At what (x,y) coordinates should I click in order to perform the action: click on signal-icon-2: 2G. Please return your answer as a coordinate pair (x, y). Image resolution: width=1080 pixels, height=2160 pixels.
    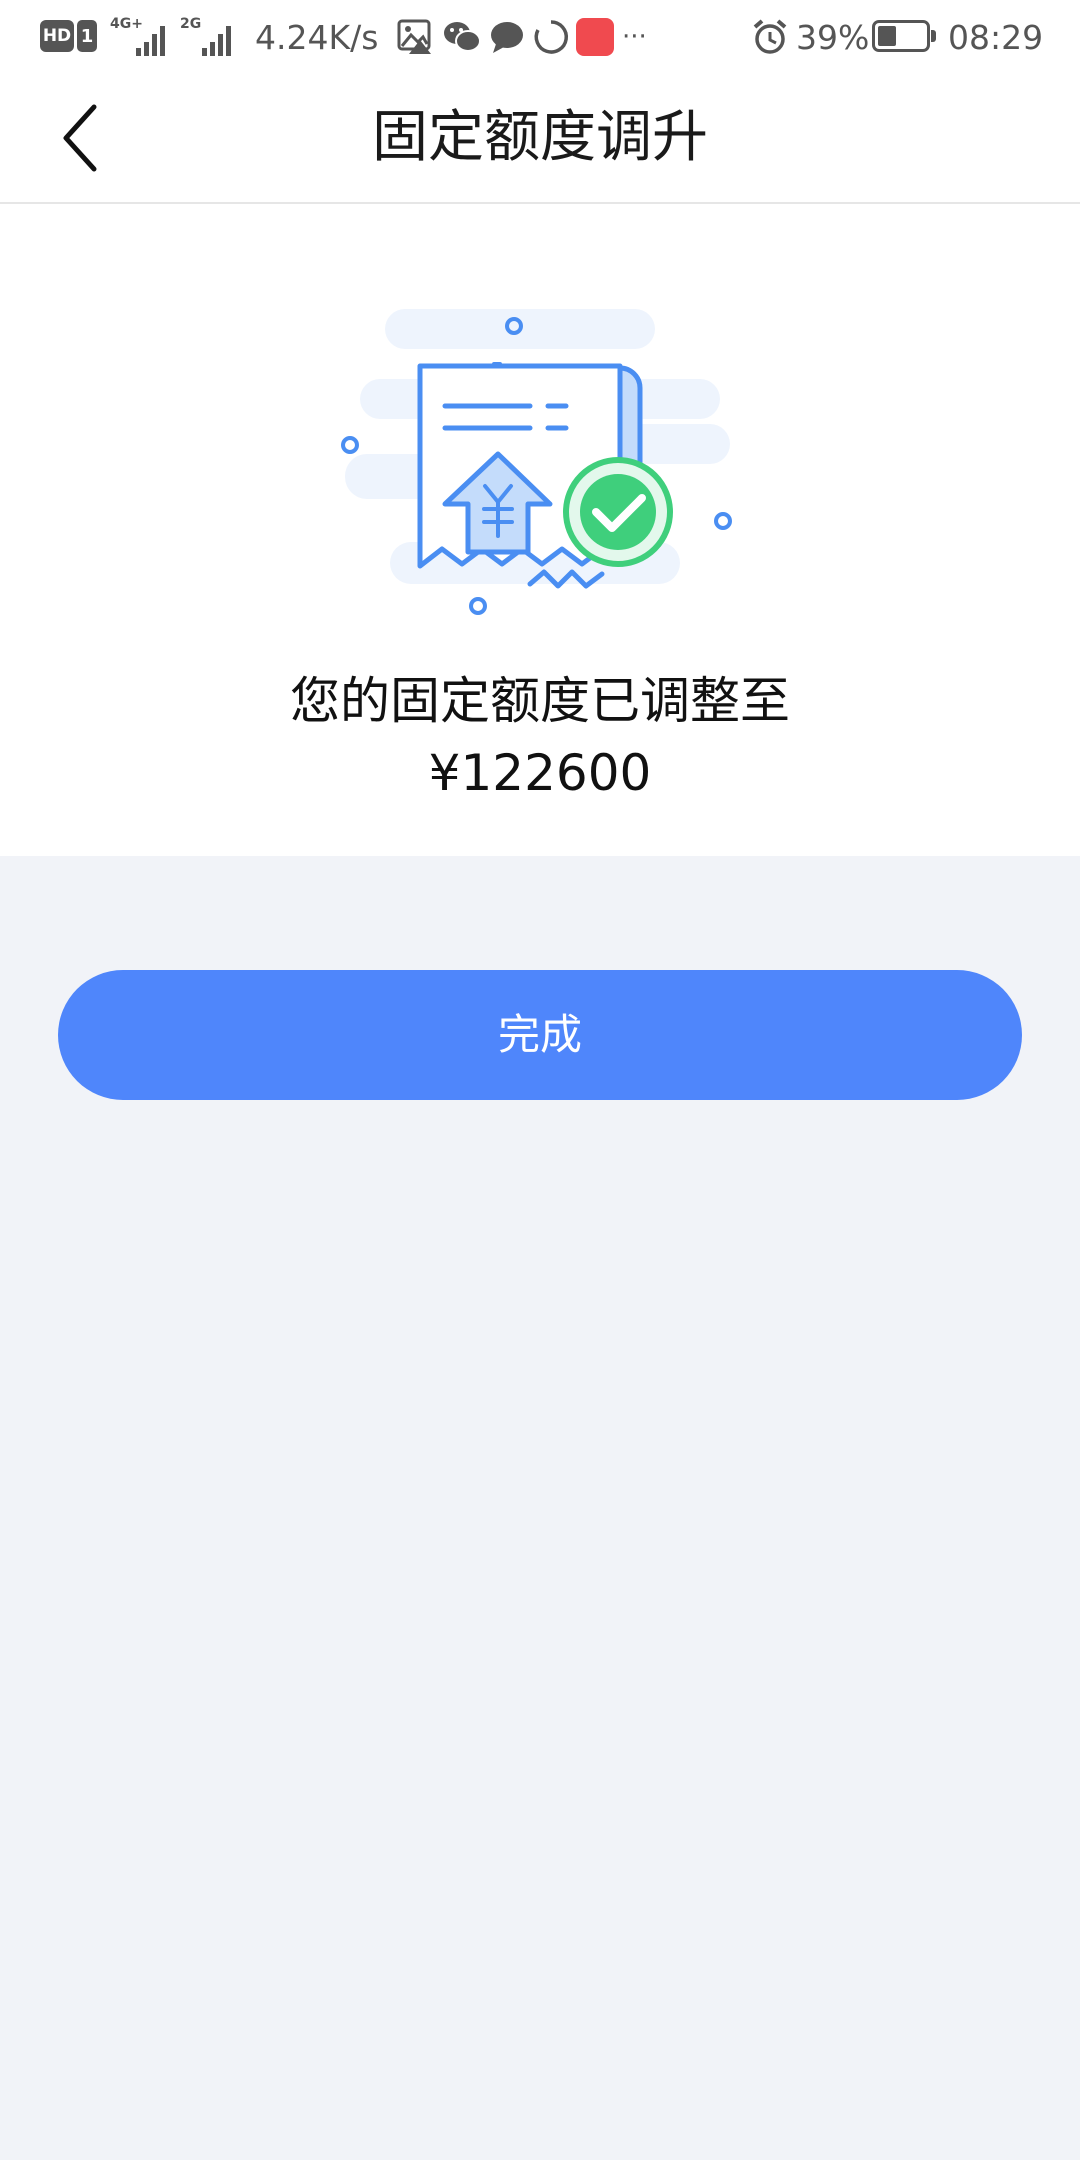
    Looking at the image, I should click on (209, 37).